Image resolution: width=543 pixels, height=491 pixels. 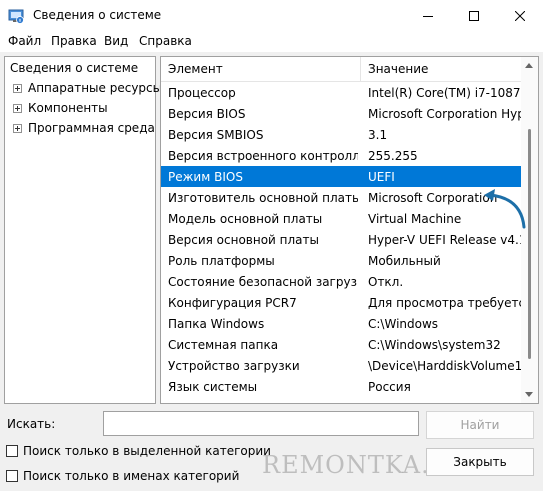 What do you see at coordinates (341, 323) in the screenshot?
I see `table-row: Папка Windows C:\Windows` at bounding box center [341, 323].